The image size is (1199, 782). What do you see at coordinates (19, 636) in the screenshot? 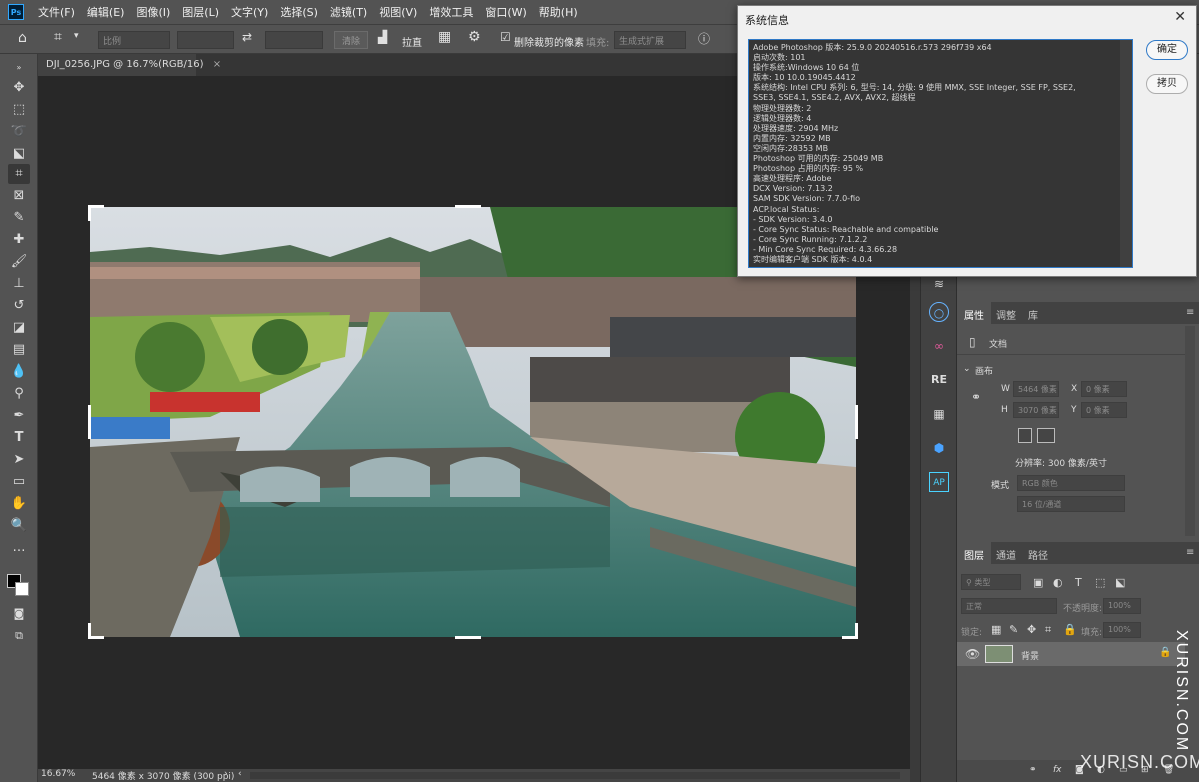
I see `screen-mode-icon: ⧉` at bounding box center [19, 636].